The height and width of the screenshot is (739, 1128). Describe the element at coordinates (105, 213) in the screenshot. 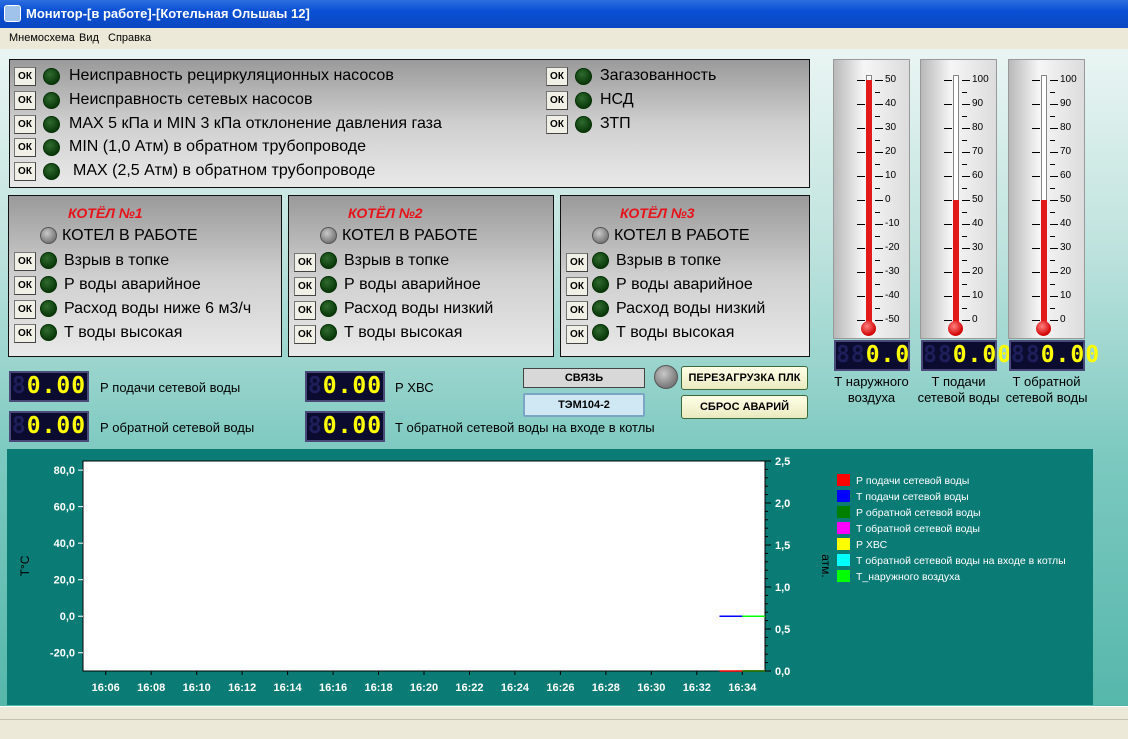

I see `boiler-title: КОТЁЛ №1` at that location.